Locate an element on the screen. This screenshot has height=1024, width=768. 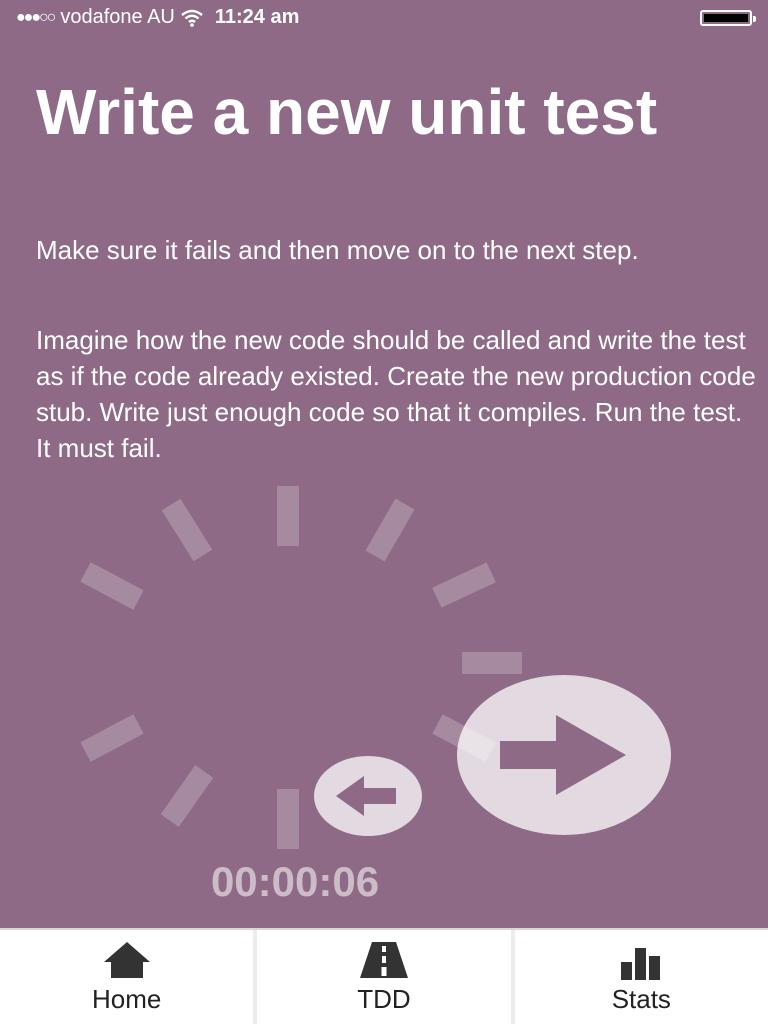
status-time: 11:24 am is located at coordinates (257, 17).